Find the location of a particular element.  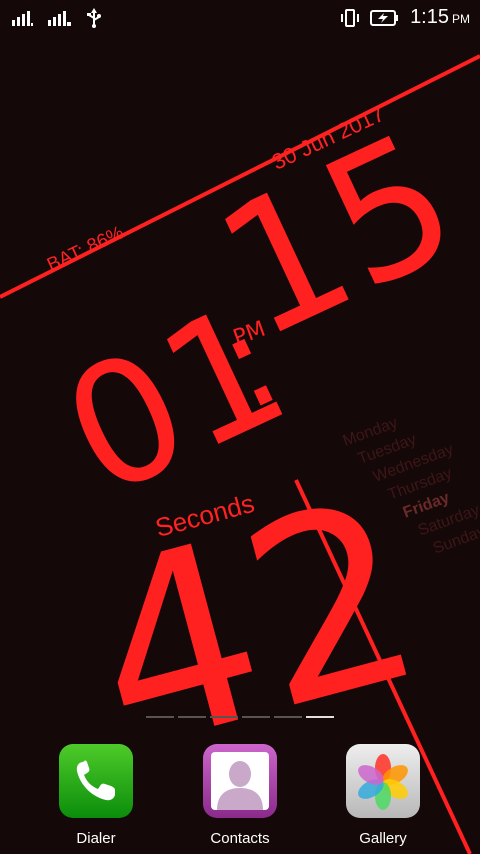

vibrate-icon is located at coordinates (350, 17).